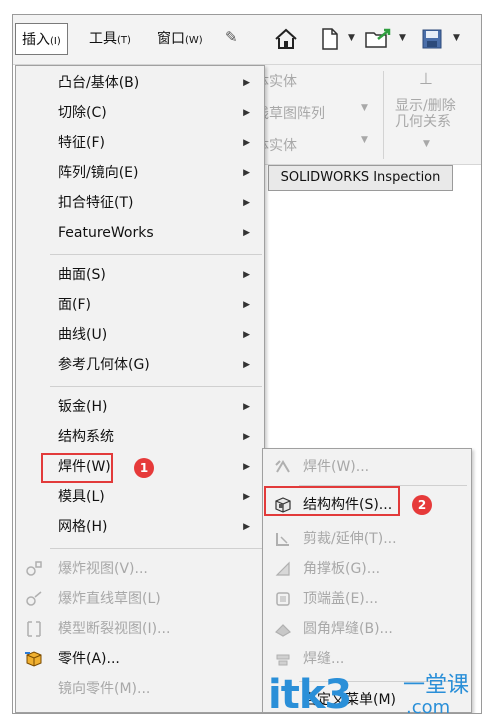  I want to click on new-dropdown-icon: ▼, so click(351, 38).